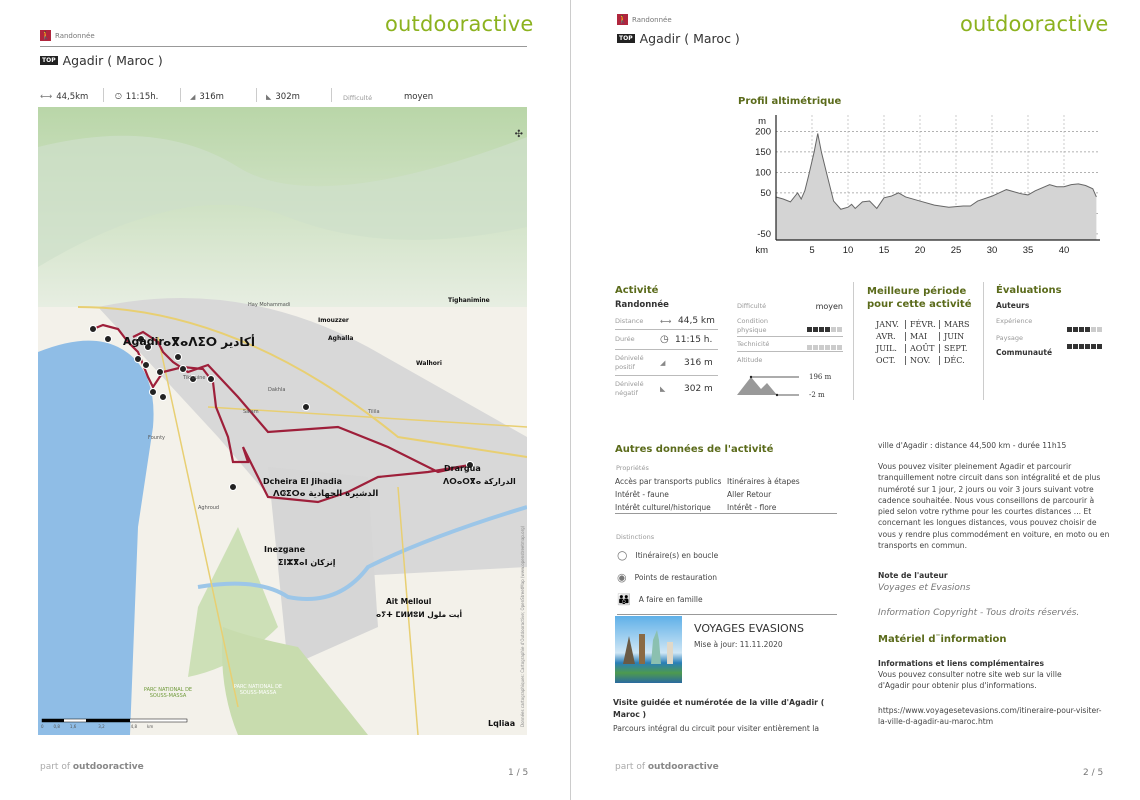 The width and height of the screenshot is (1140, 800). I want to click on map-label-park: PARC NATIONAL DE SOUSS-MASSA, so click(168, 693).